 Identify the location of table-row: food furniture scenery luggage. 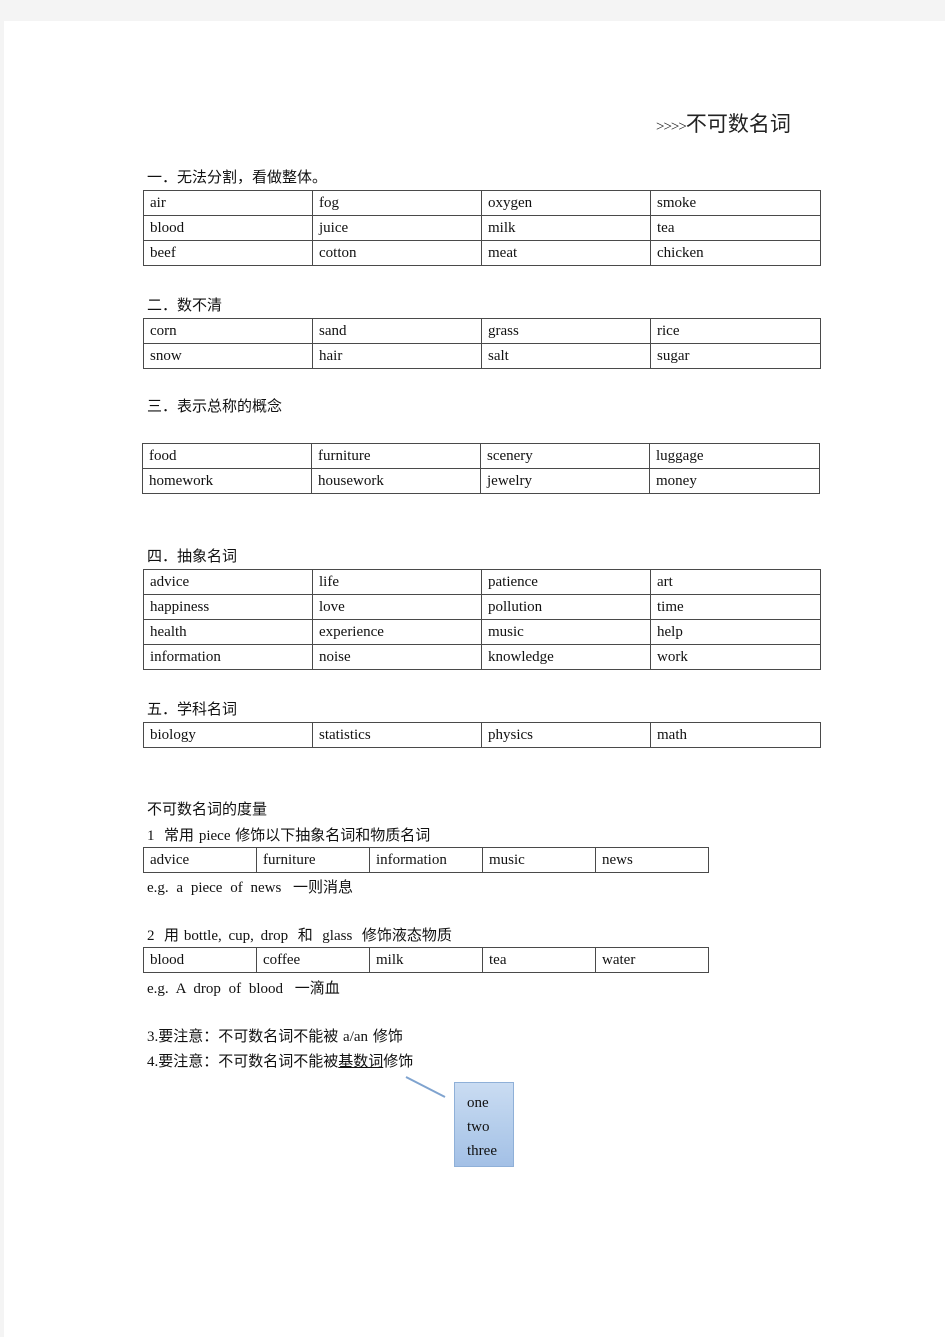
(481, 456).